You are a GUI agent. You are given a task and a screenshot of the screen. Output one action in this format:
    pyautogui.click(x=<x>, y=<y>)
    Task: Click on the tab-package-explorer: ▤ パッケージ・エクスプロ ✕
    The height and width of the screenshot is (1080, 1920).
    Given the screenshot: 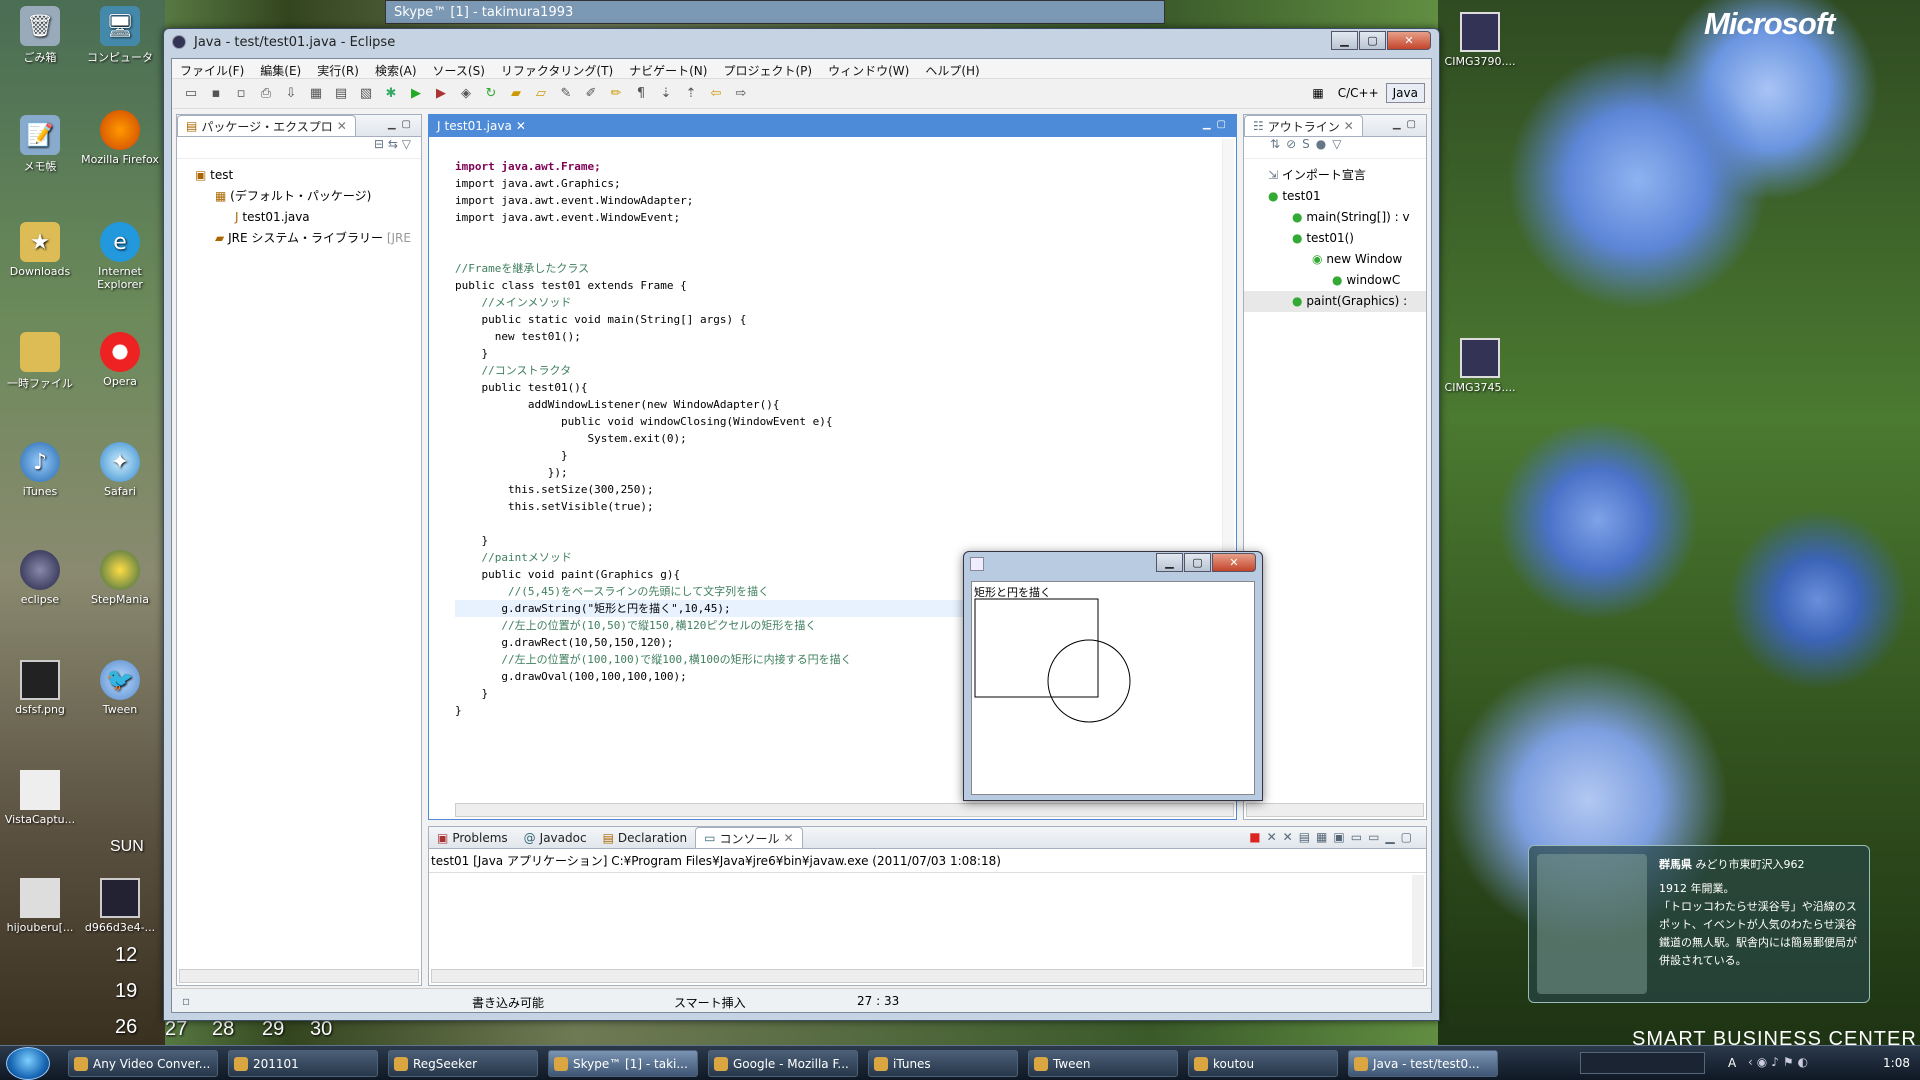 What is the action you would take?
    pyautogui.click(x=266, y=125)
    